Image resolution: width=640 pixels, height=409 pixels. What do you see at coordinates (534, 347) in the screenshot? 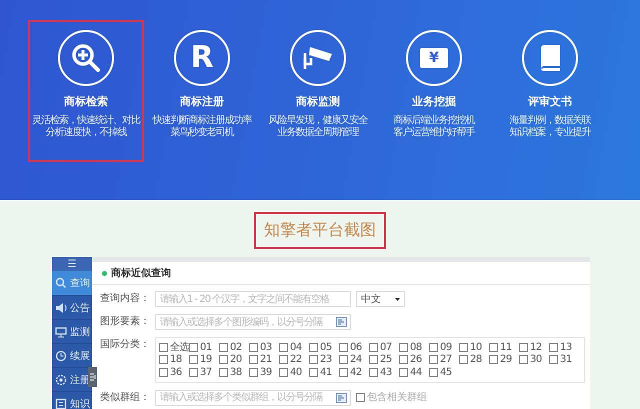
I see `class-checkbox: 12` at bounding box center [534, 347].